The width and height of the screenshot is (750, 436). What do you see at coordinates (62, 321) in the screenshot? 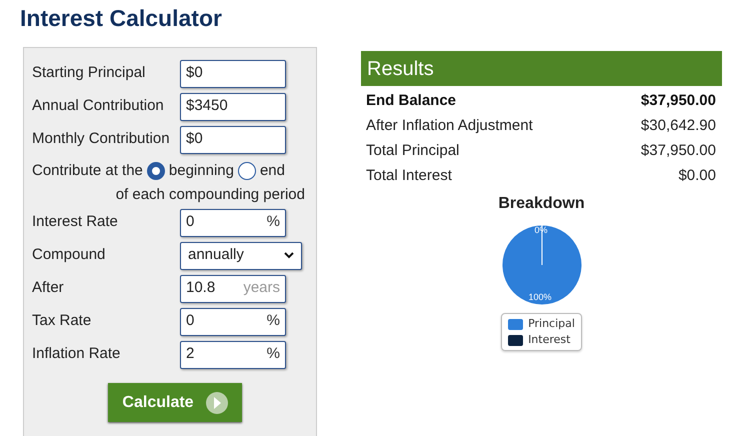
I see `field-label: Tax Rate` at bounding box center [62, 321].